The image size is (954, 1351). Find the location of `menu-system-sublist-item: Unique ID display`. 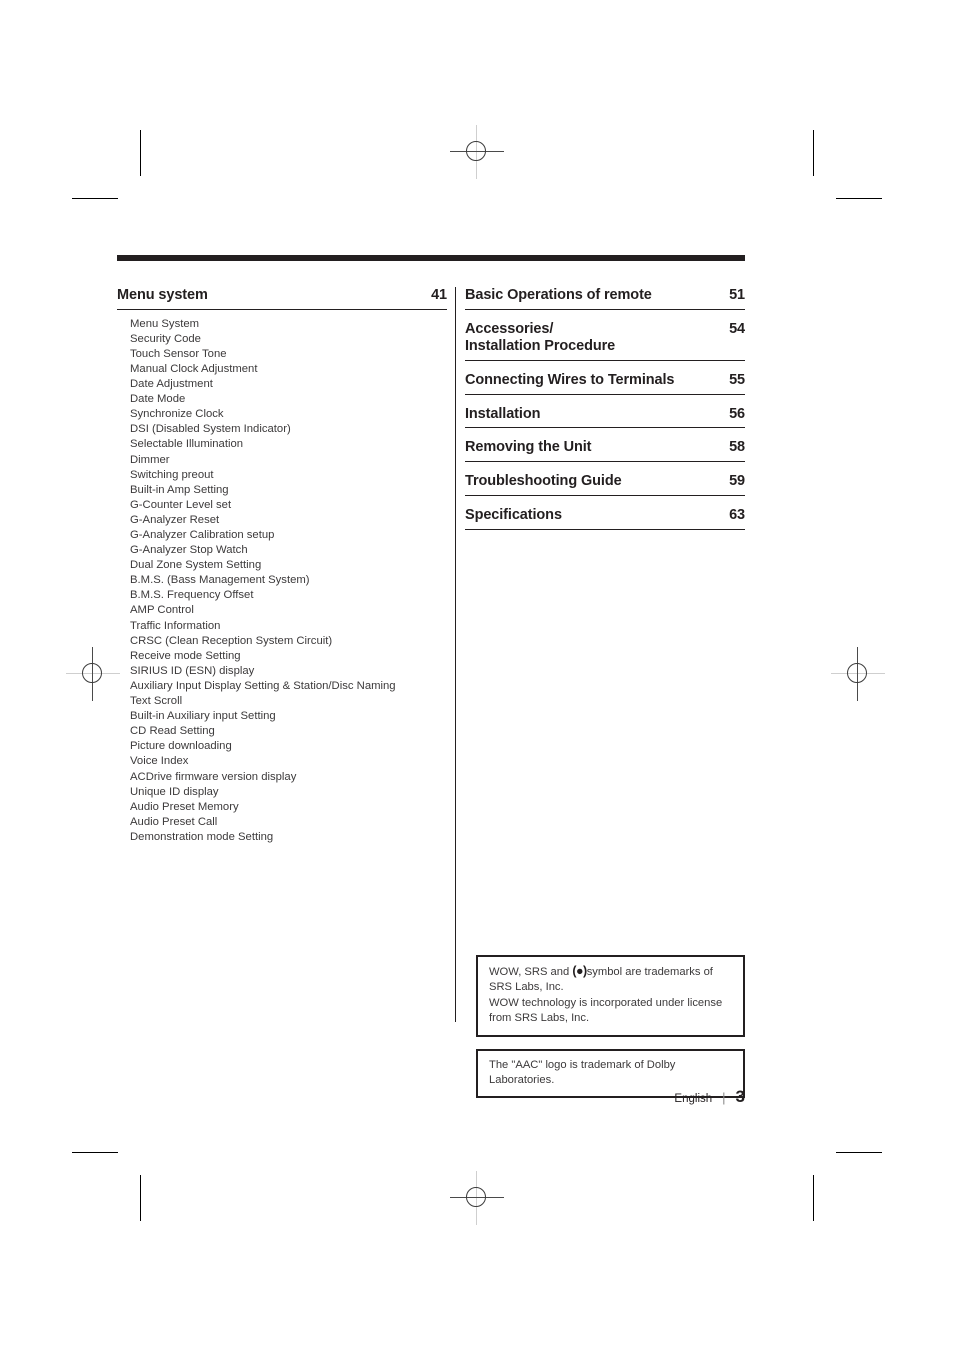

menu-system-sublist-item: Unique ID display is located at coordinates (288, 792).